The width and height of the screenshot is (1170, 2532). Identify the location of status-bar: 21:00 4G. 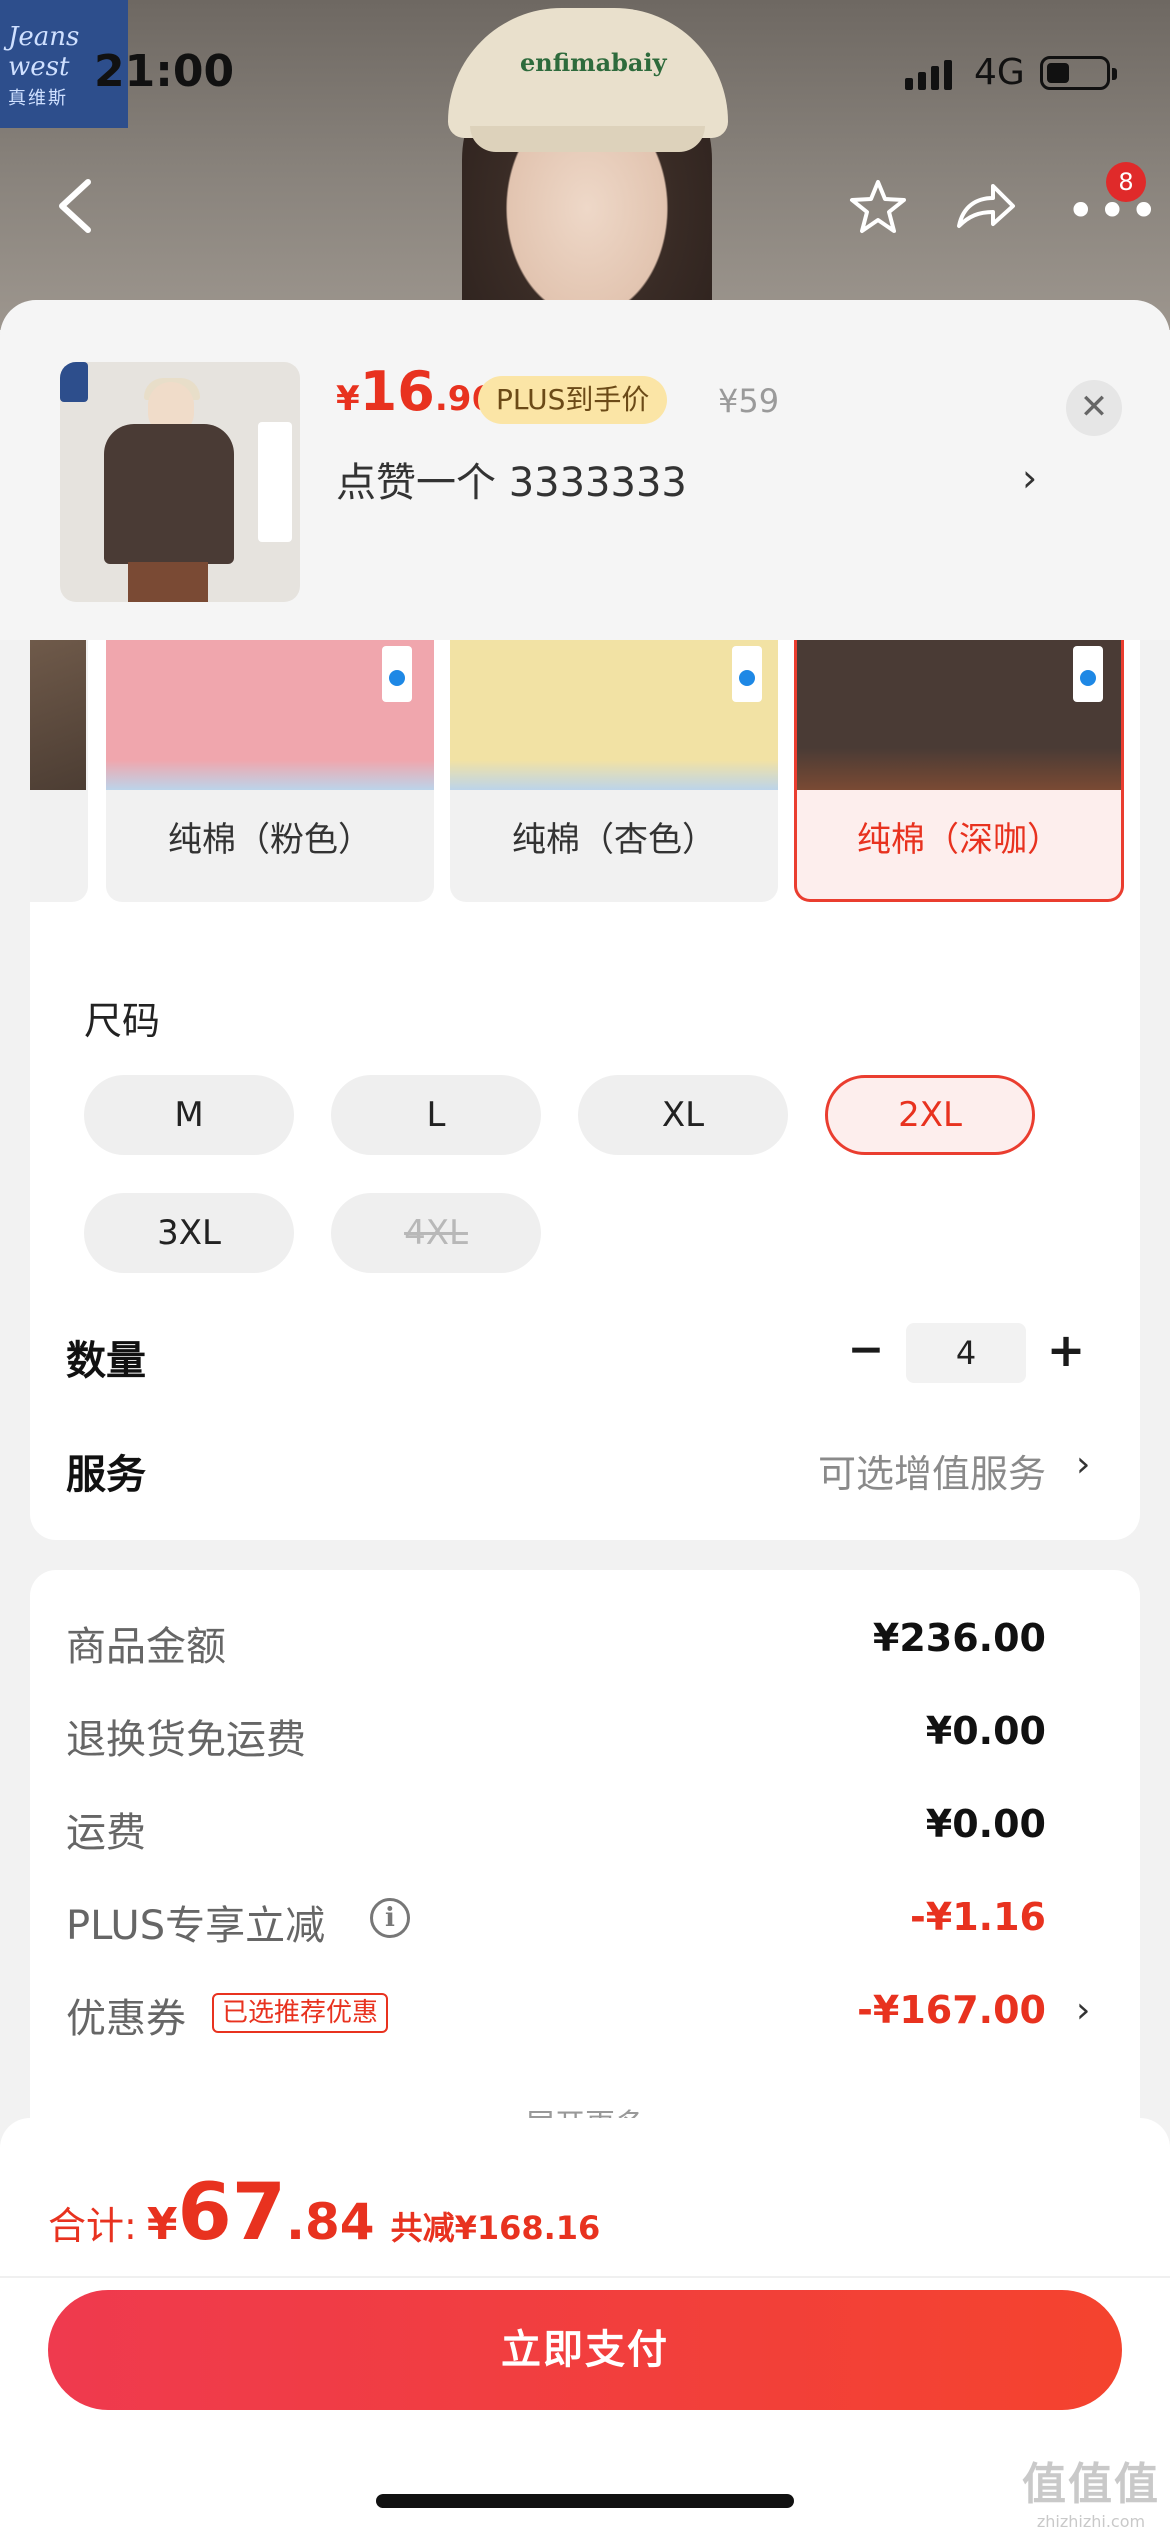
(585, 75).